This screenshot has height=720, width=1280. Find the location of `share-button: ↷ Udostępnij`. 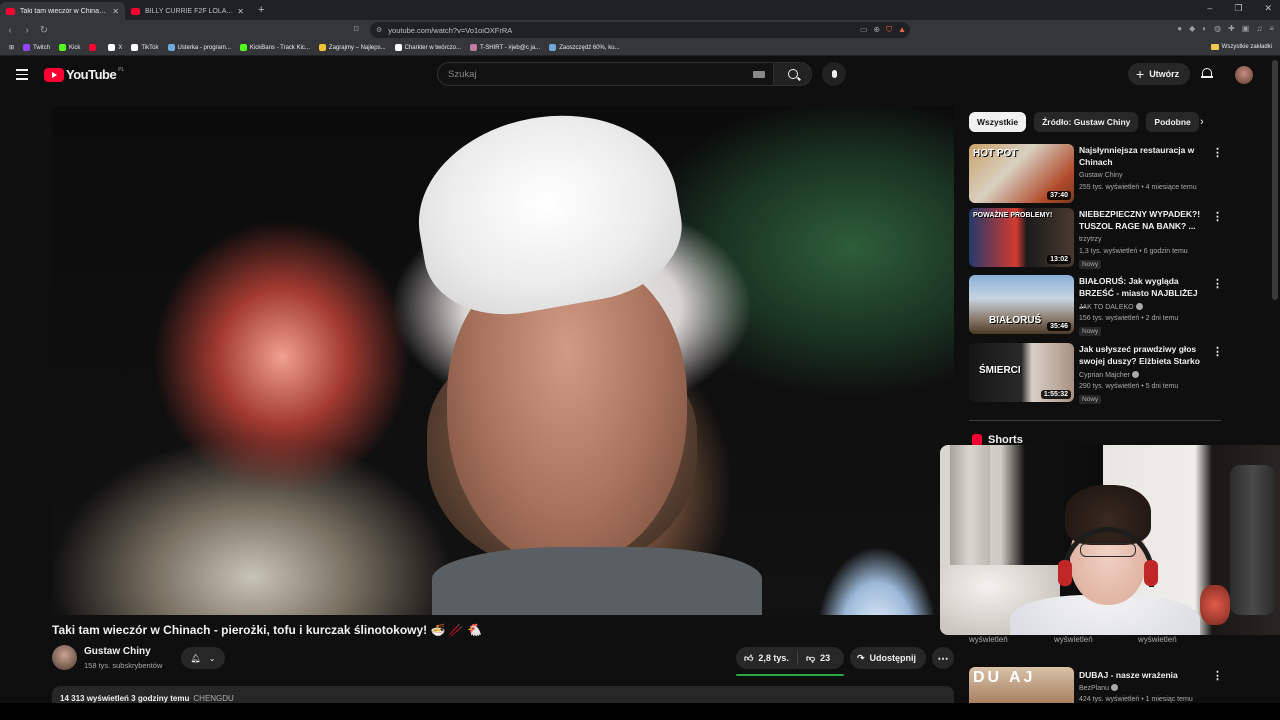

share-button: ↷ Udostępnij is located at coordinates (888, 658).